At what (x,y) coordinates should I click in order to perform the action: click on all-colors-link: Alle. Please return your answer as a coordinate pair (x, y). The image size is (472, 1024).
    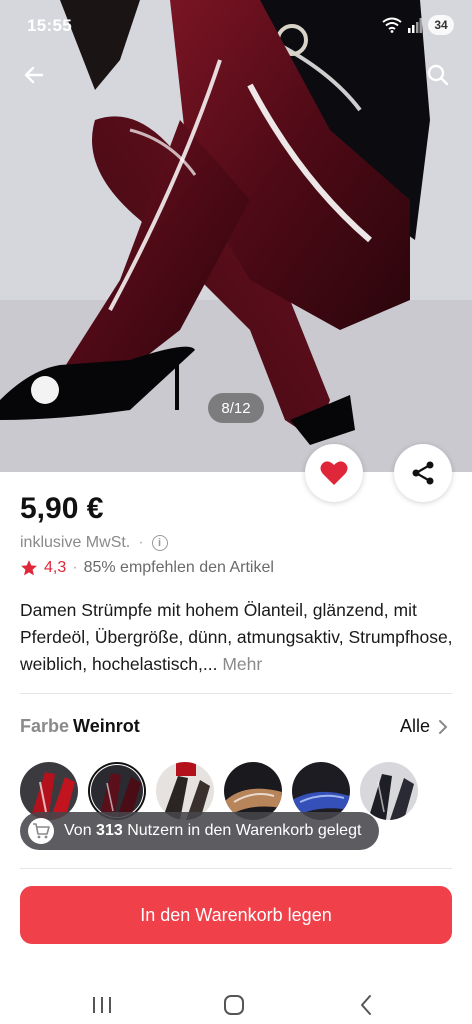
    Looking at the image, I should click on (424, 726).